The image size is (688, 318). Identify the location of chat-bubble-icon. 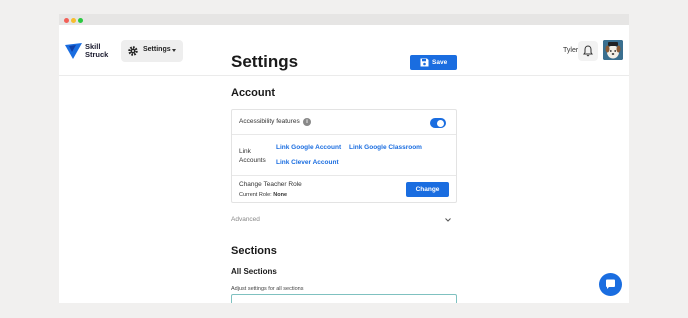
(610, 284).